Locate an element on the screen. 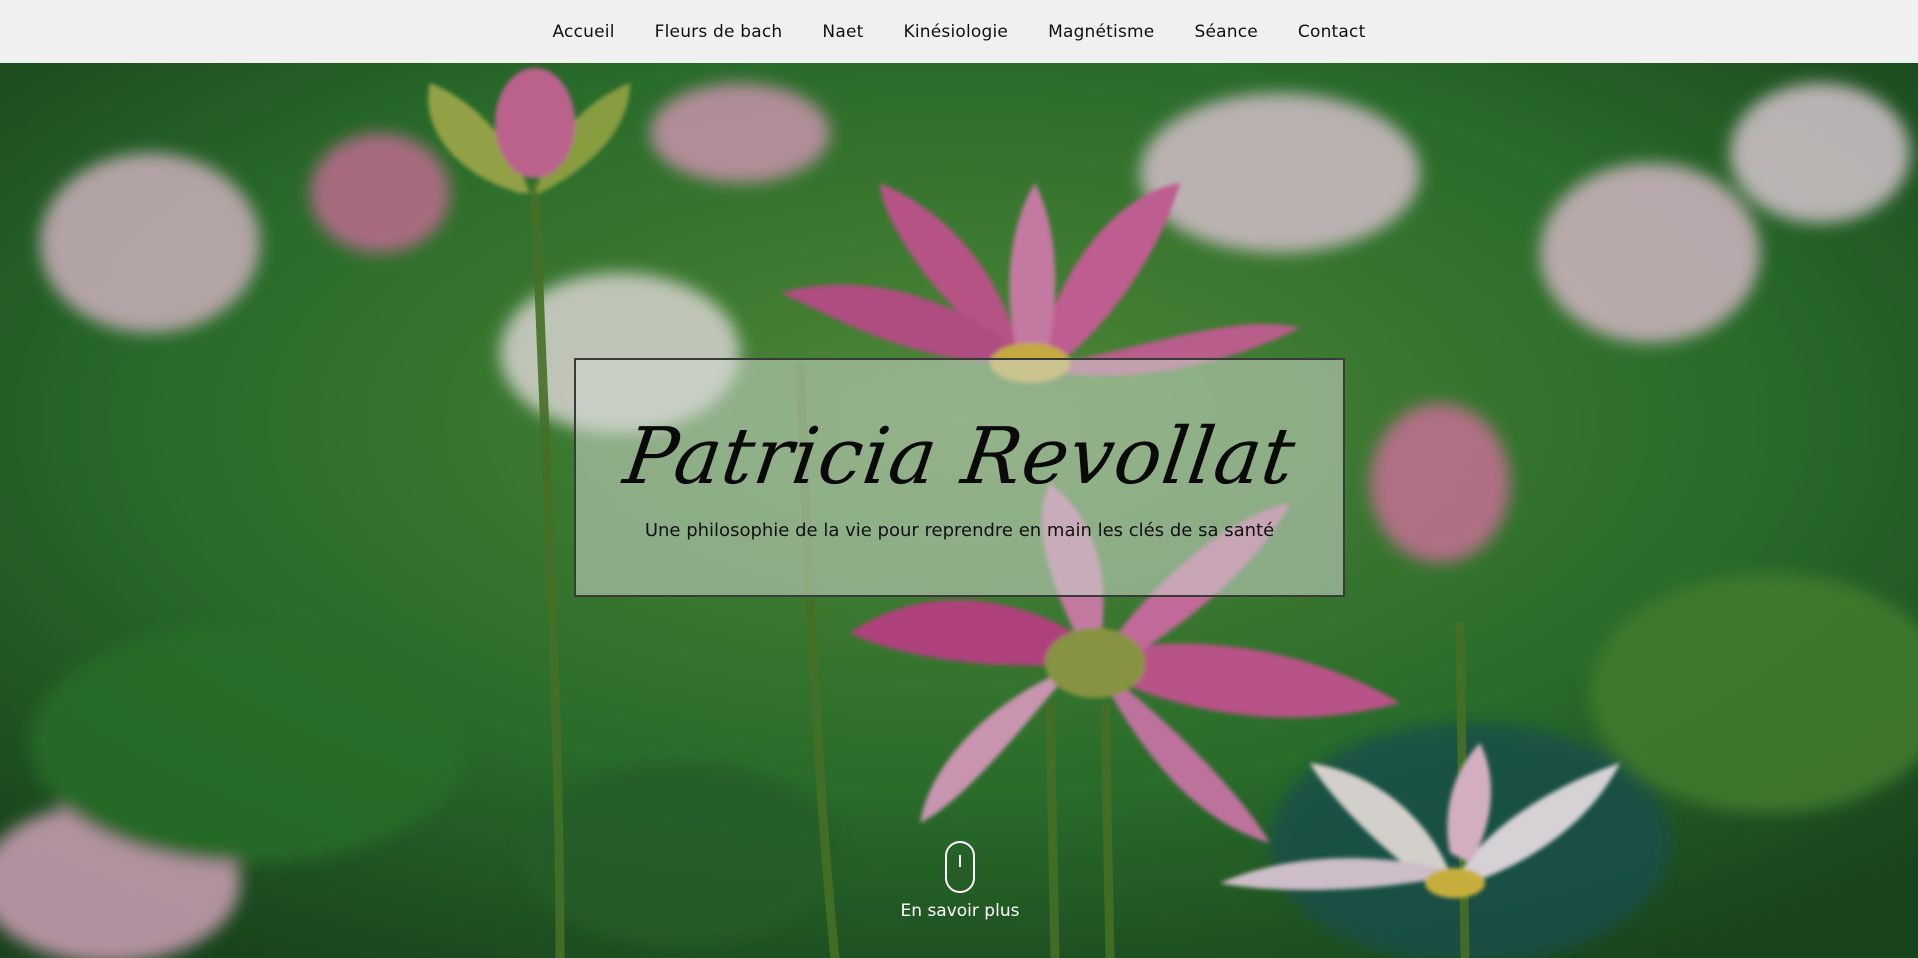 The image size is (1918, 958). nav-item-kinesiologie: Kinésiologie is located at coordinates (955, 32).